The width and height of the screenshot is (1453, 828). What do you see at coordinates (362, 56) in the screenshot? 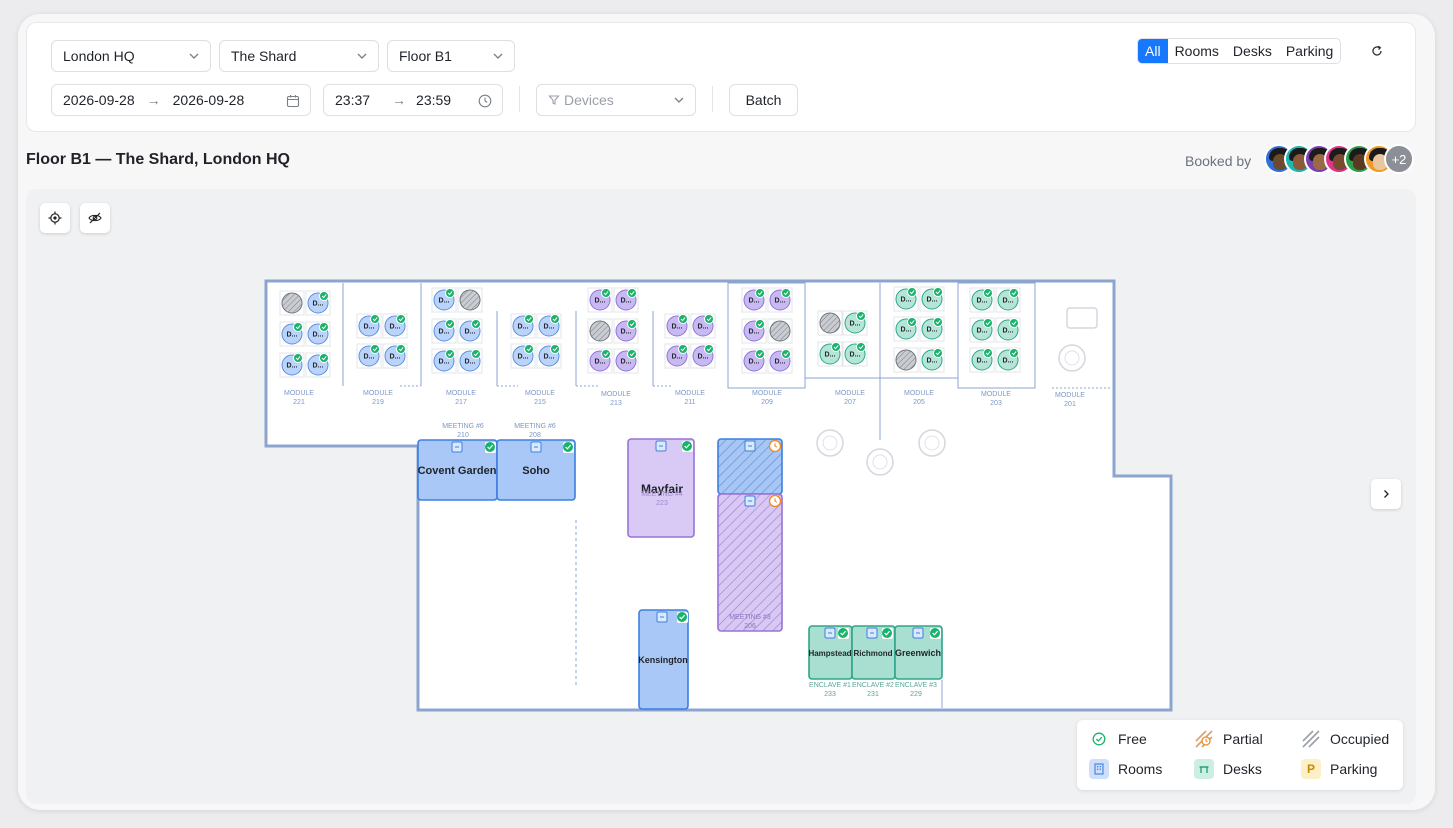
I see `chevron-down-icon` at bounding box center [362, 56].